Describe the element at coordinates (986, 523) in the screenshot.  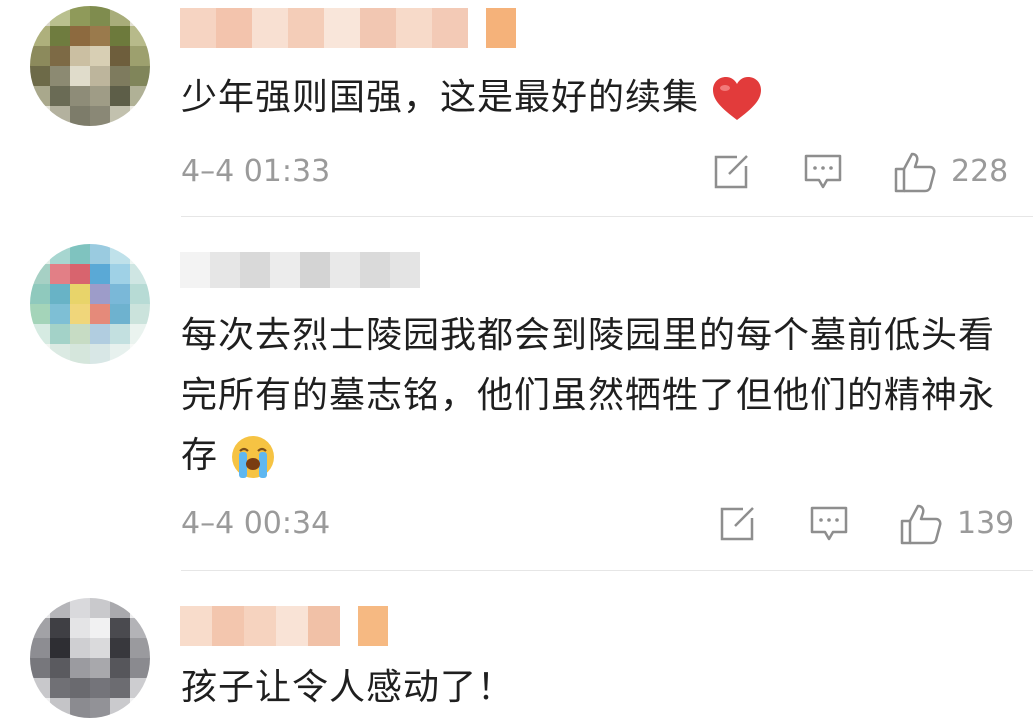
I see `like-count: 139` at that location.